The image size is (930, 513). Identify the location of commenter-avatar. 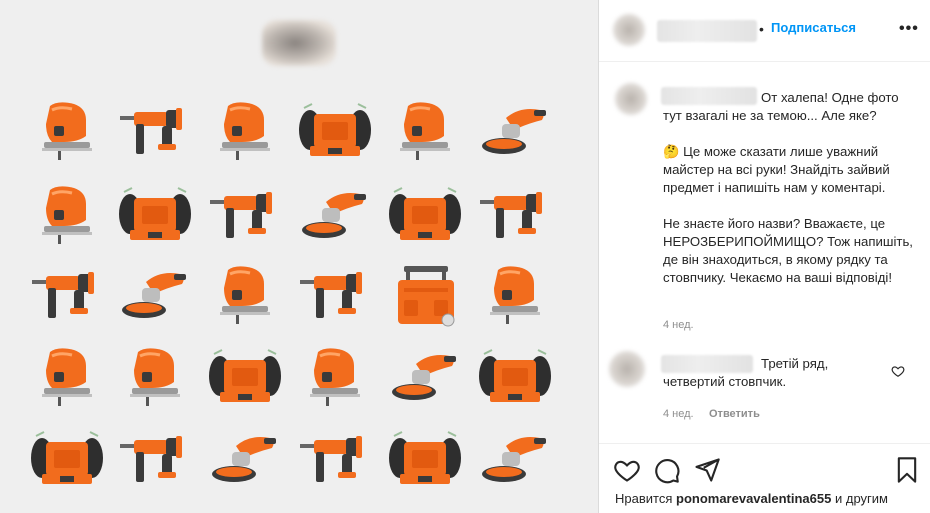
(627, 369).